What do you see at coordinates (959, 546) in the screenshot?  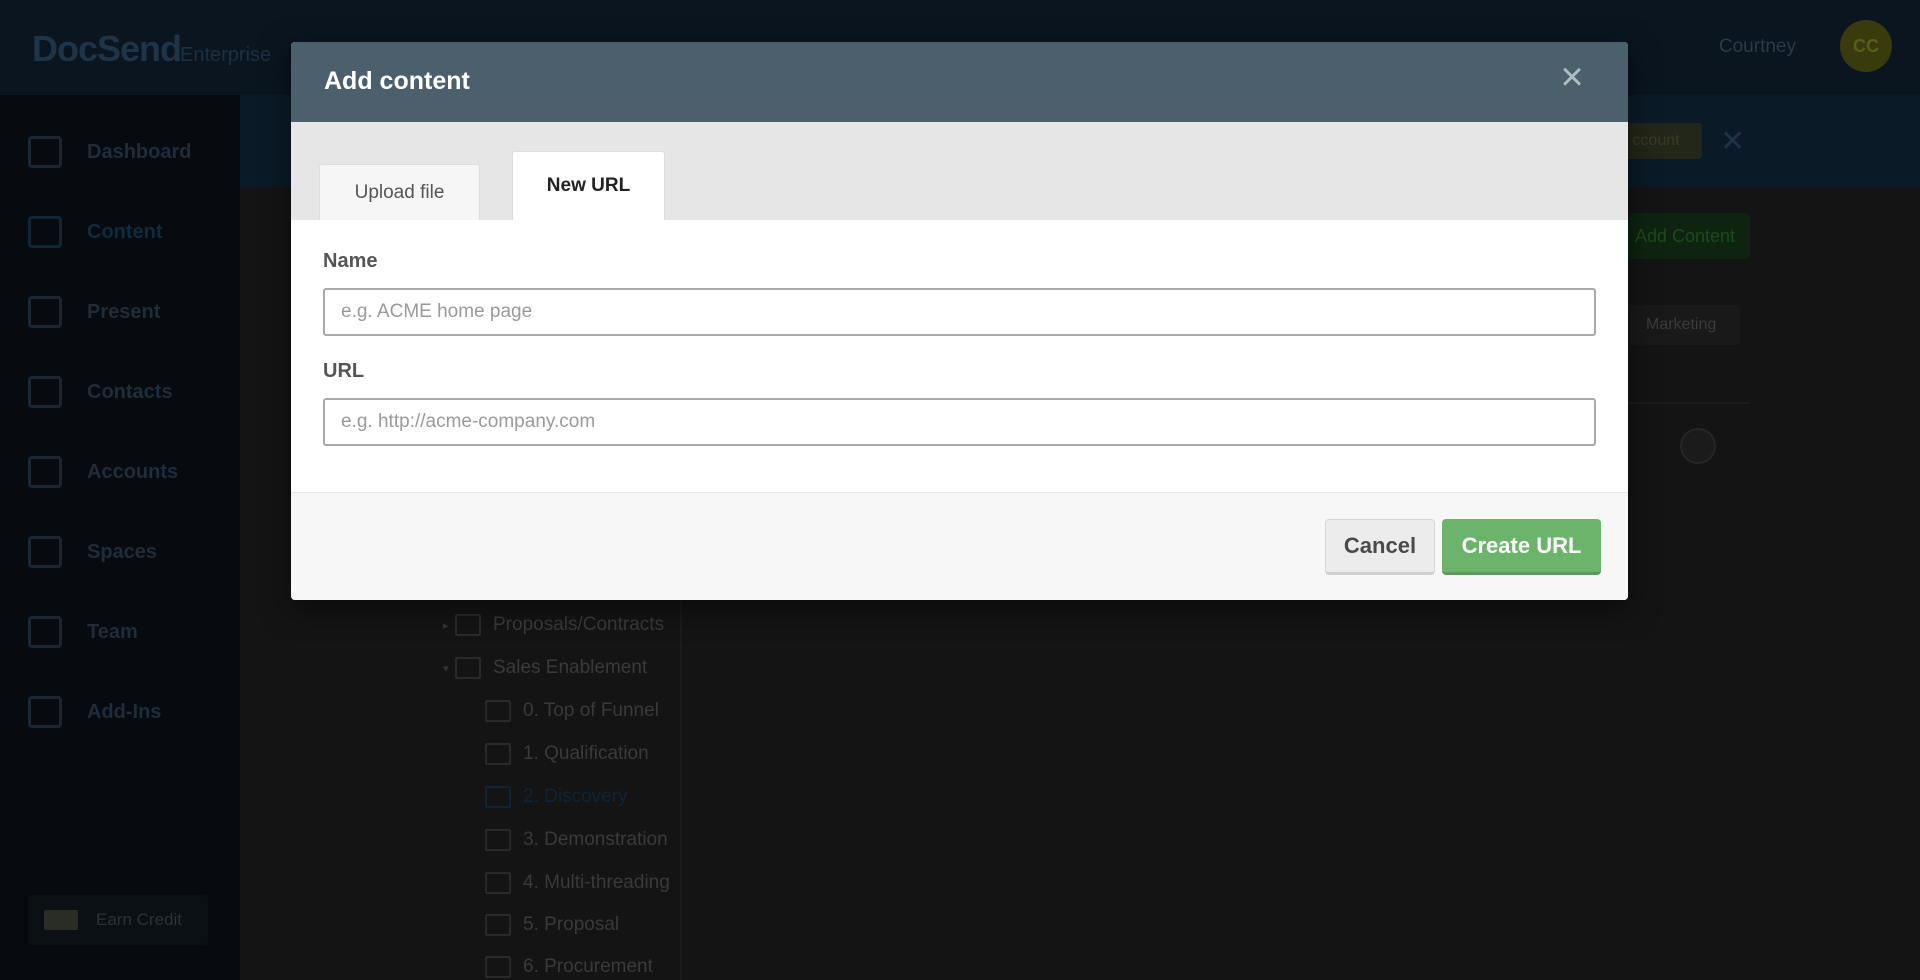 I see `modal-footer: Cancel Create URL` at bounding box center [959, 546].